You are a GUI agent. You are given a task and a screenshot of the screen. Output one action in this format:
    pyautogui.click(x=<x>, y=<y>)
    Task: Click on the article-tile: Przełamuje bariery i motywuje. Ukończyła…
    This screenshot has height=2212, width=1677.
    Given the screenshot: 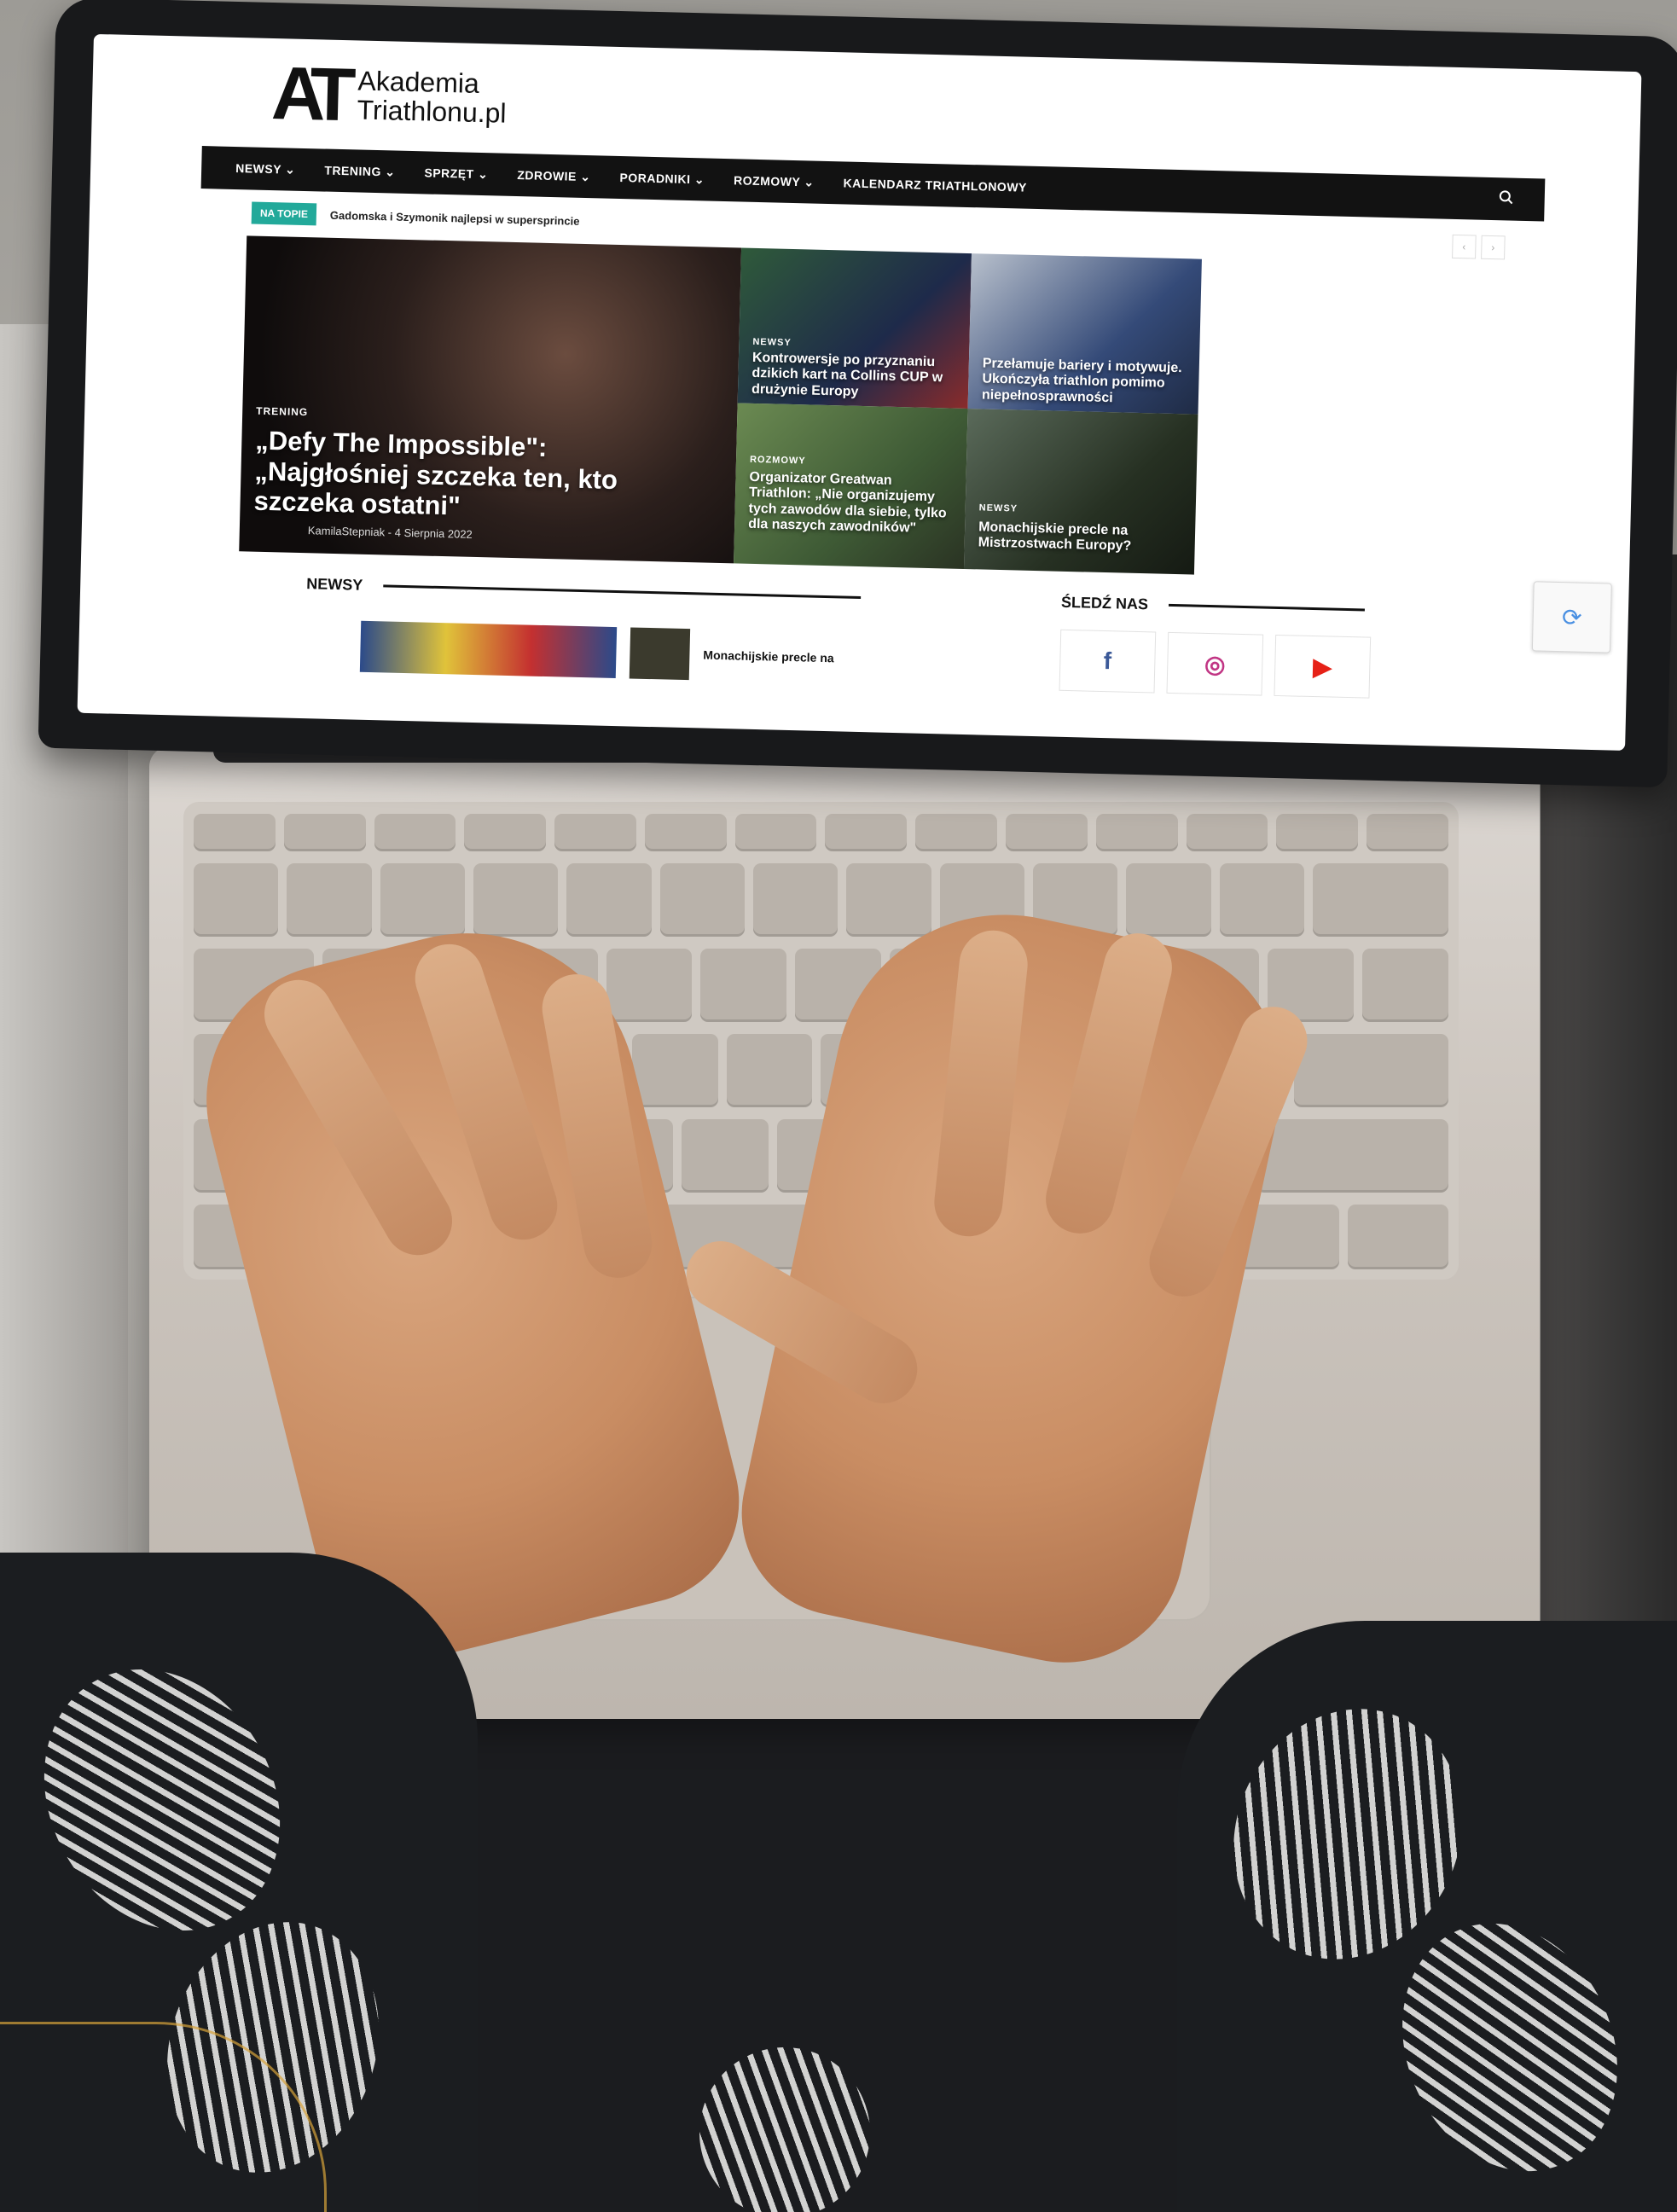 What is the action you would take?
    pyautogui.click(x=1084, y=334)
    